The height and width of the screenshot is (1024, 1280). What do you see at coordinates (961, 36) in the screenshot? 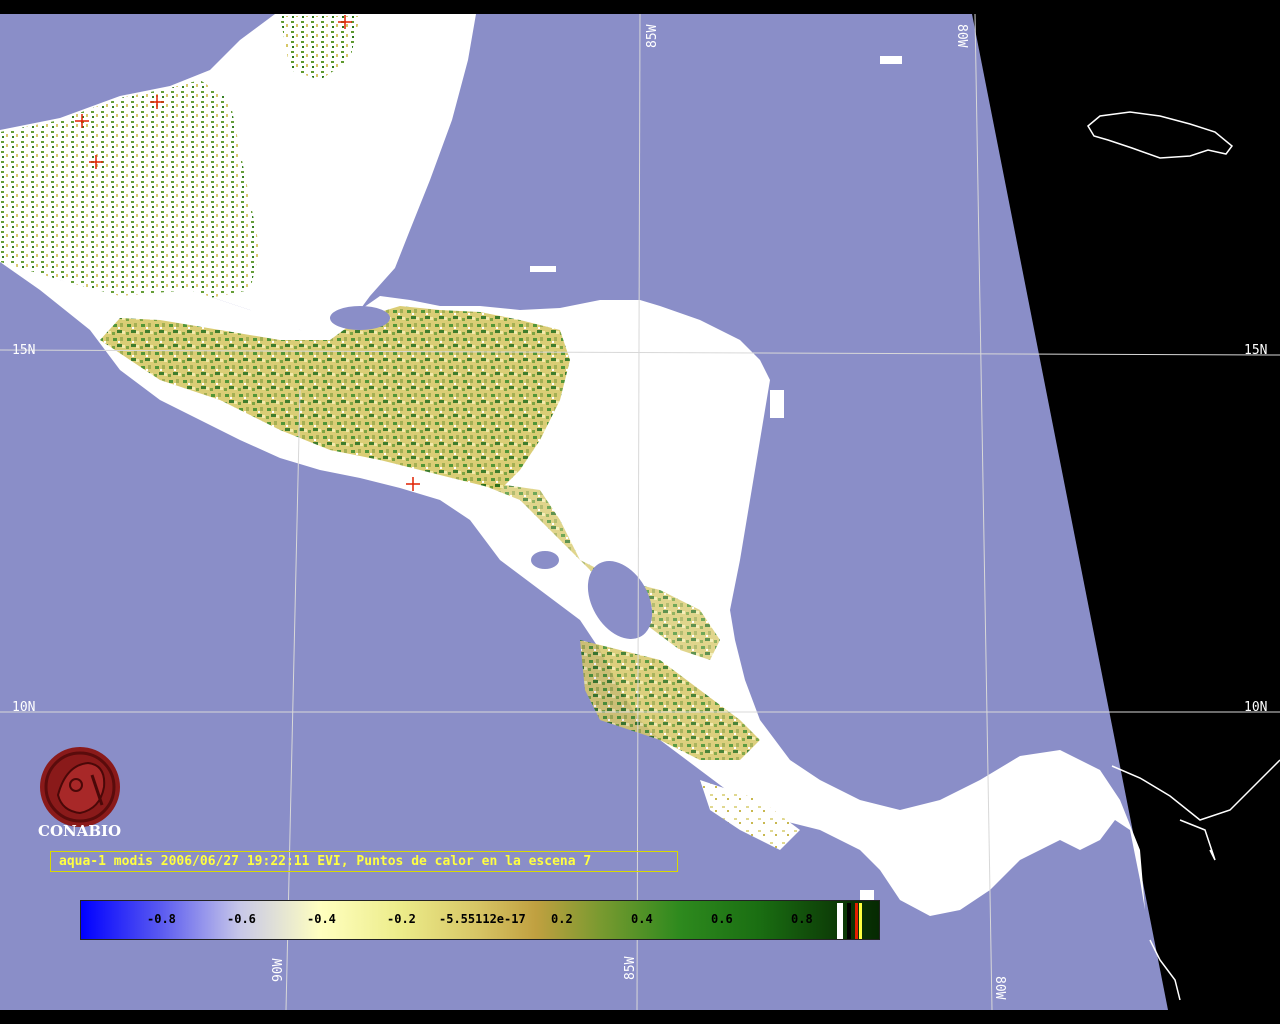
I see `lon-label-80w-top: 80W` at bounding box center [961, 36].